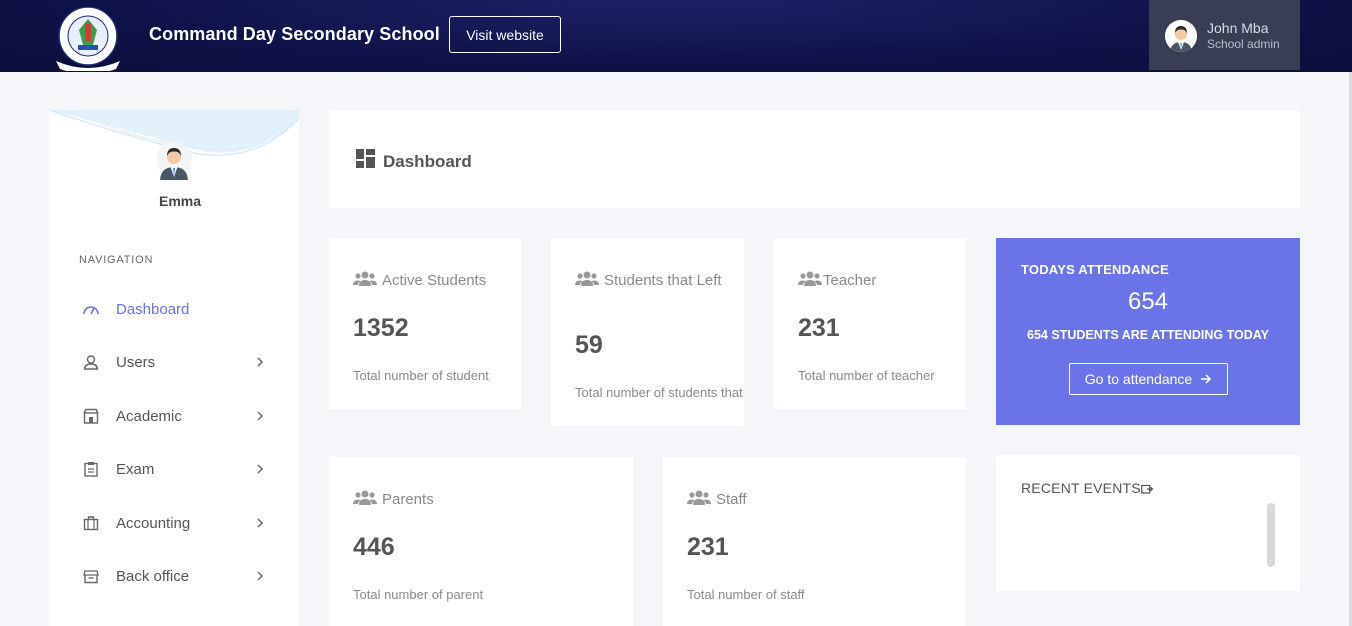 This screenshot has height=626, width=1352. I want to click on building-icon, so click(91, 416).